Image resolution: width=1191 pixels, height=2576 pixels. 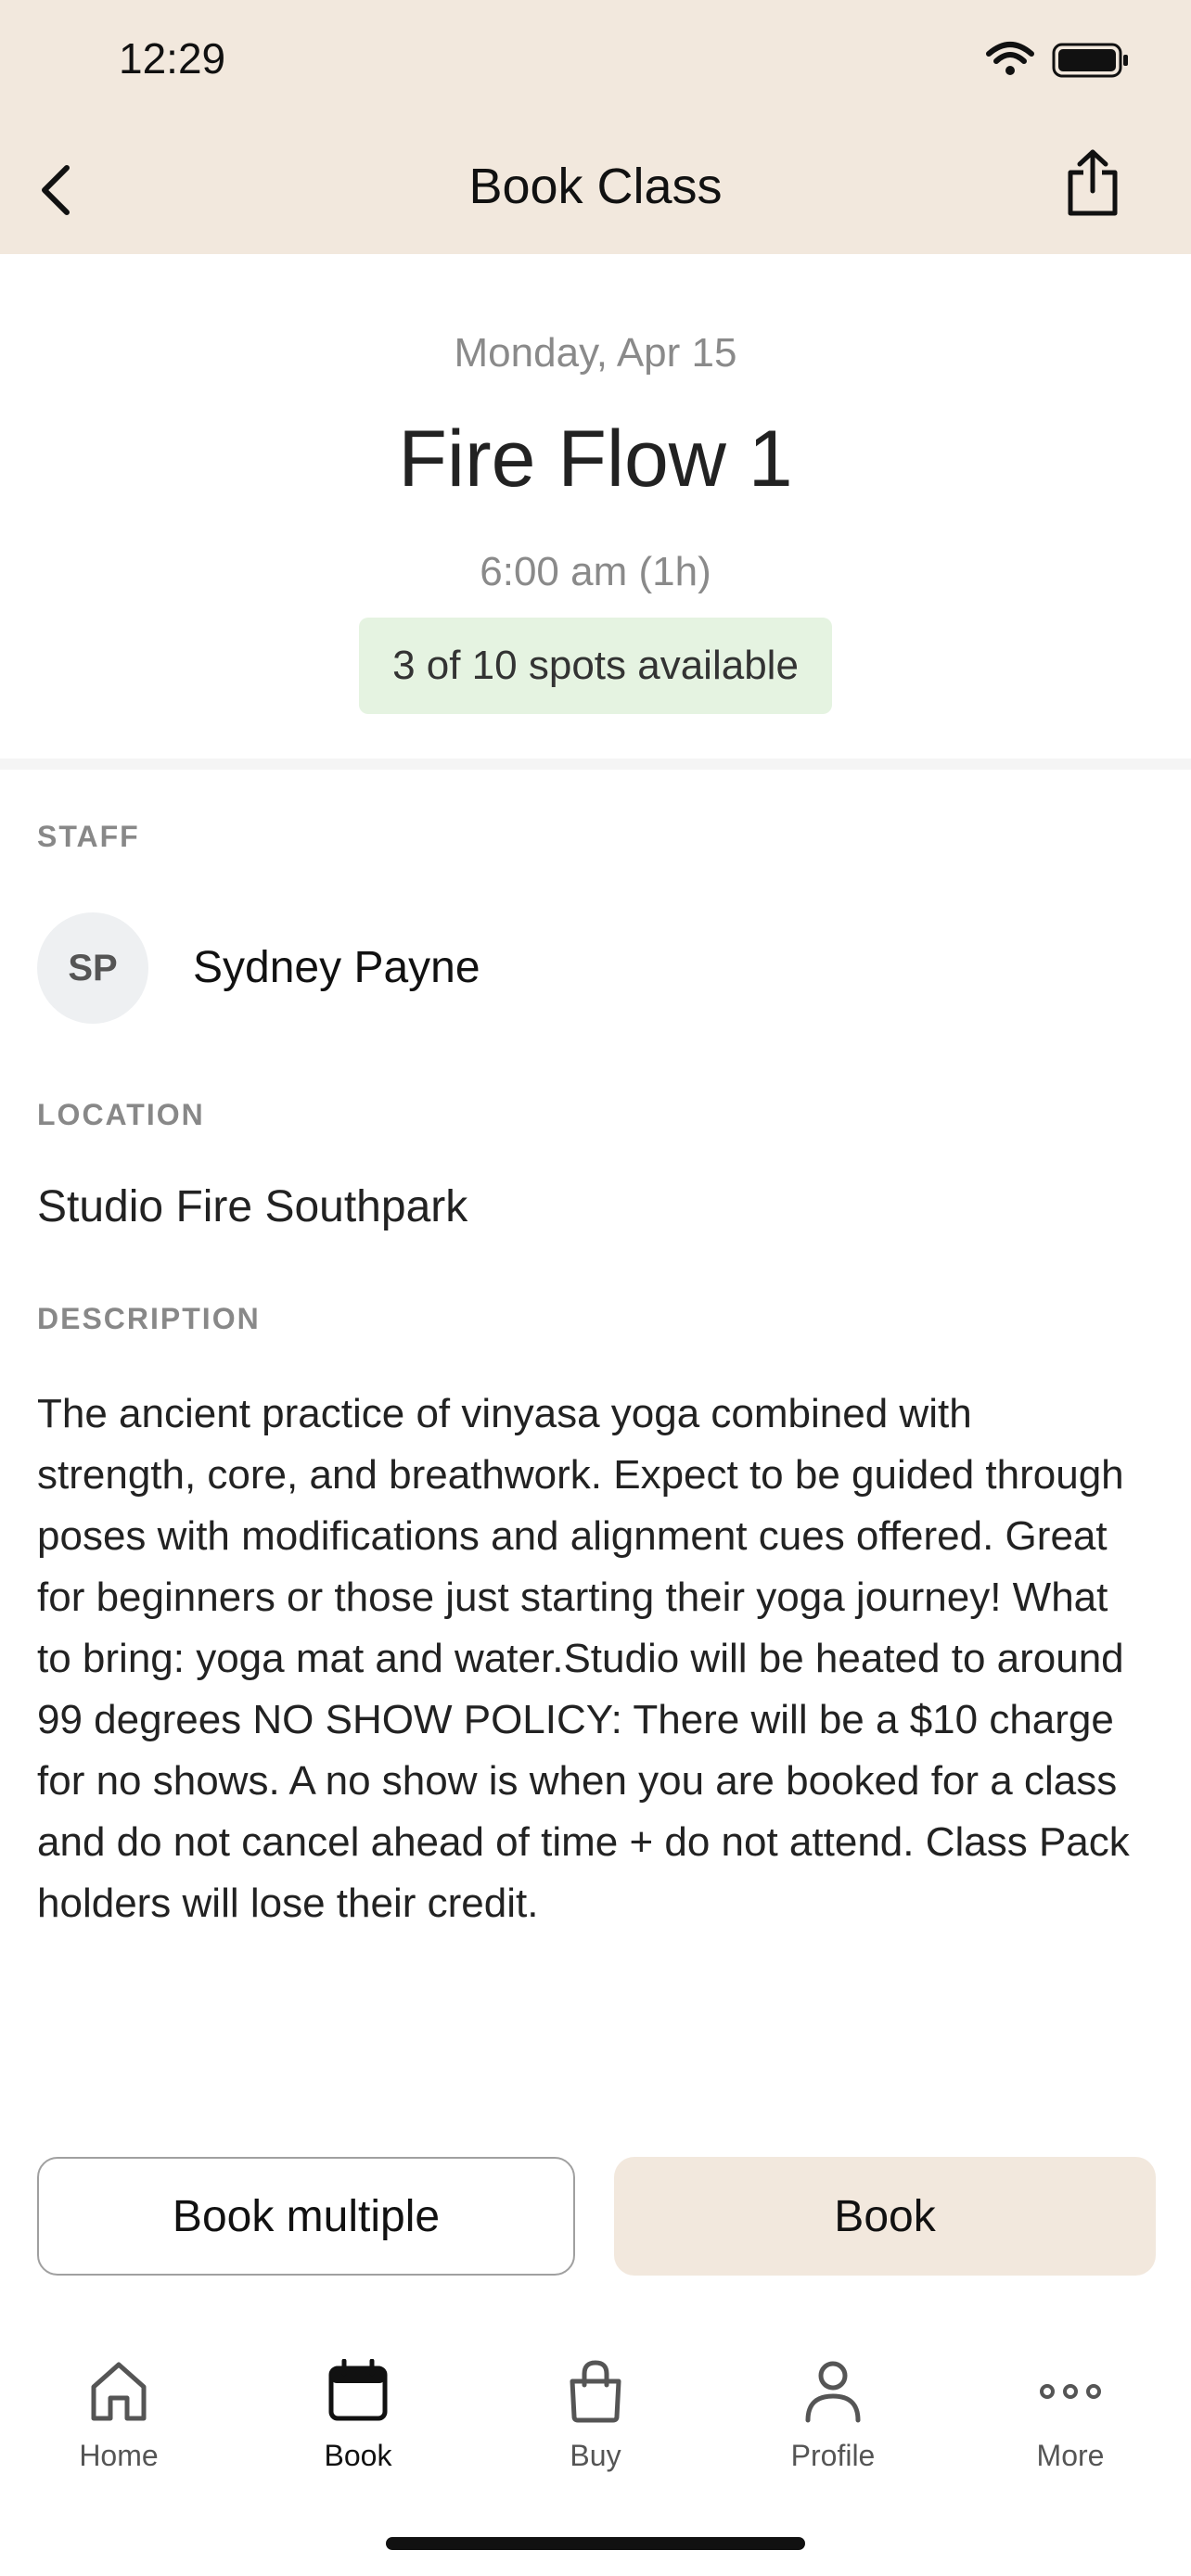 I want to click on tab-home: Home, so click(x=118, y=2411).